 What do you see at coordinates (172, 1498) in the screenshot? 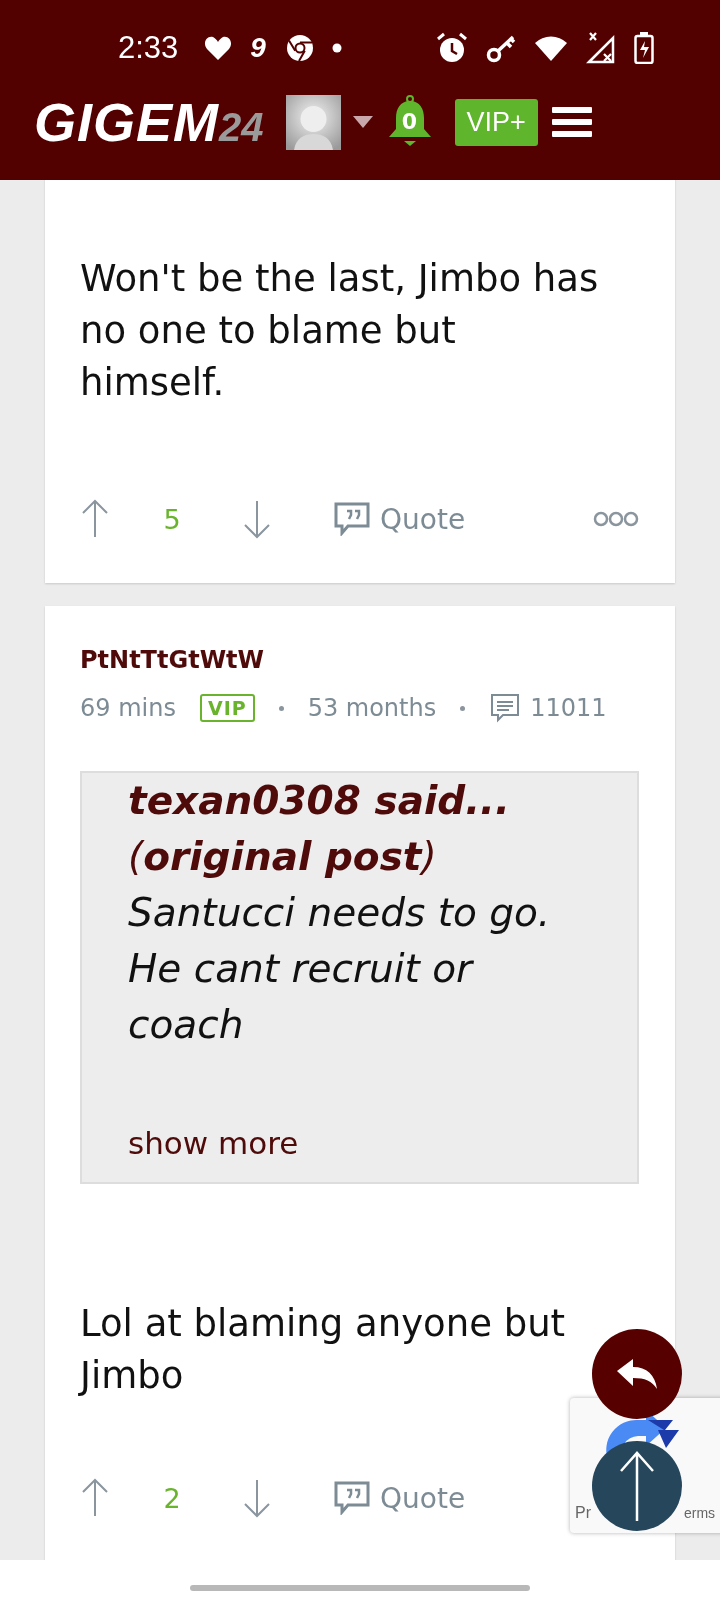
I see `vote-score: 2` at bounding box center [172, 1498].